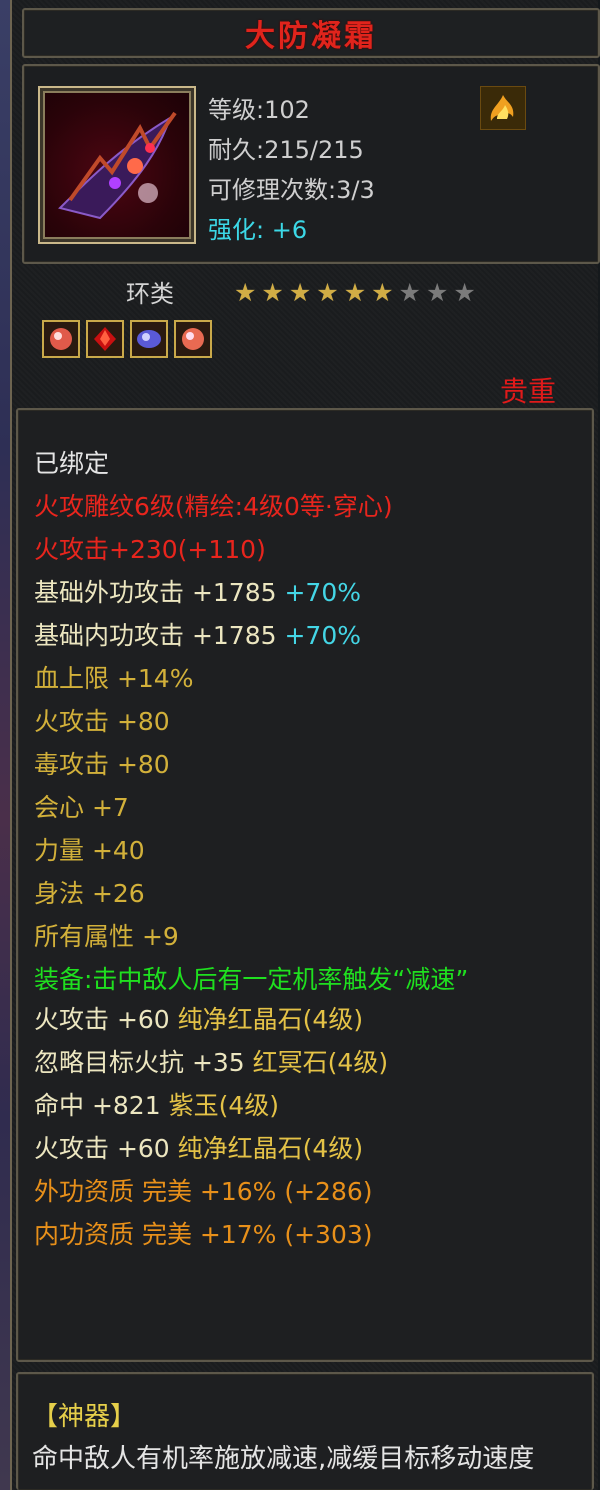 The height and width of the screenshot is (1490, 600). Describe the element at coordinates (155, 635) in the screenshot. I see `attribute-text: 基础内功攻击 +1785` at that location.